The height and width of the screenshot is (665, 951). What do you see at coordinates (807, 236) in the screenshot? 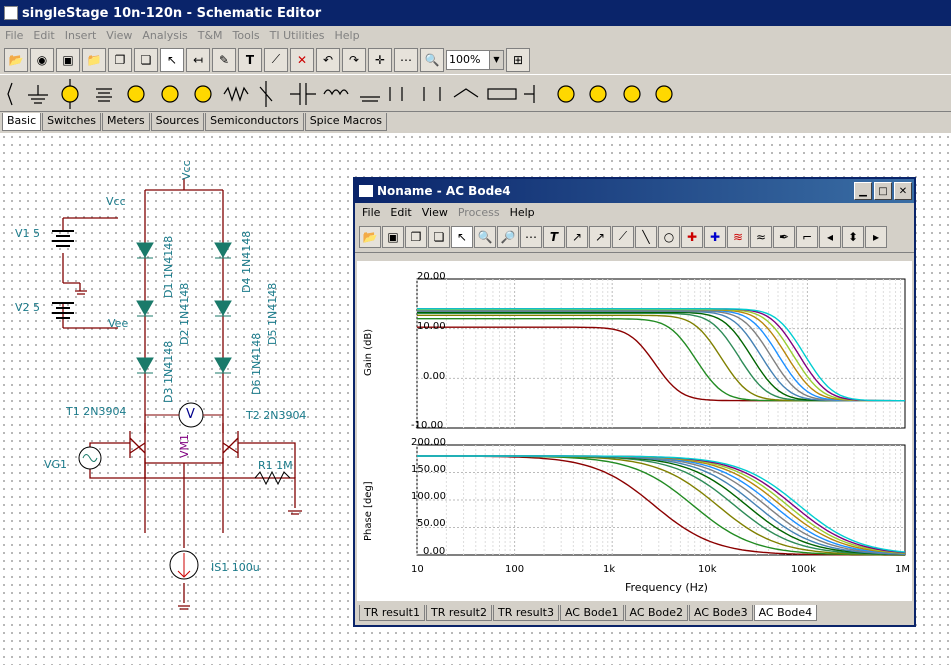
I see `step-icon: ⌐` at bounding box center [807, 236].